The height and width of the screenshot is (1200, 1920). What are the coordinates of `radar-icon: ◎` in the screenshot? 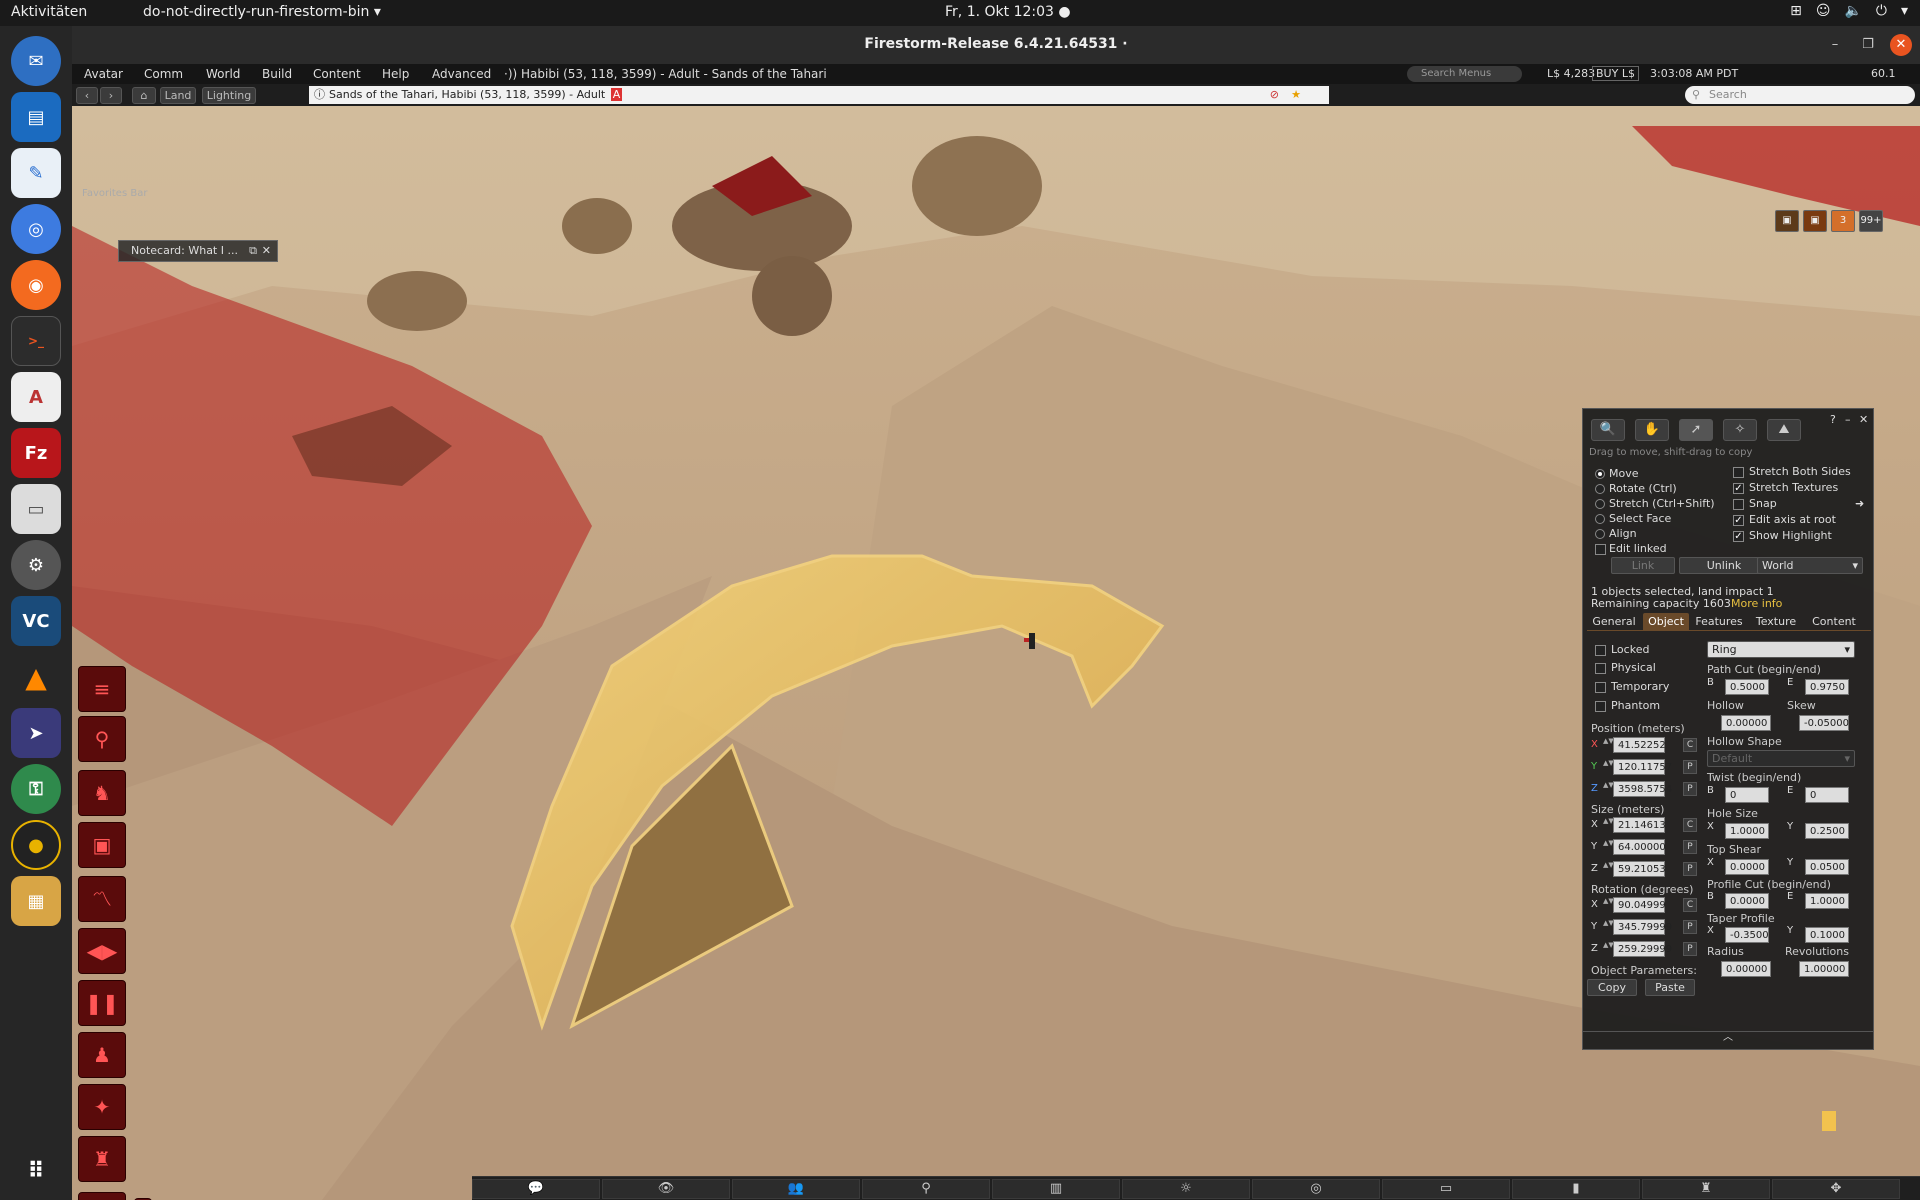 It's located at (1316, 1189).